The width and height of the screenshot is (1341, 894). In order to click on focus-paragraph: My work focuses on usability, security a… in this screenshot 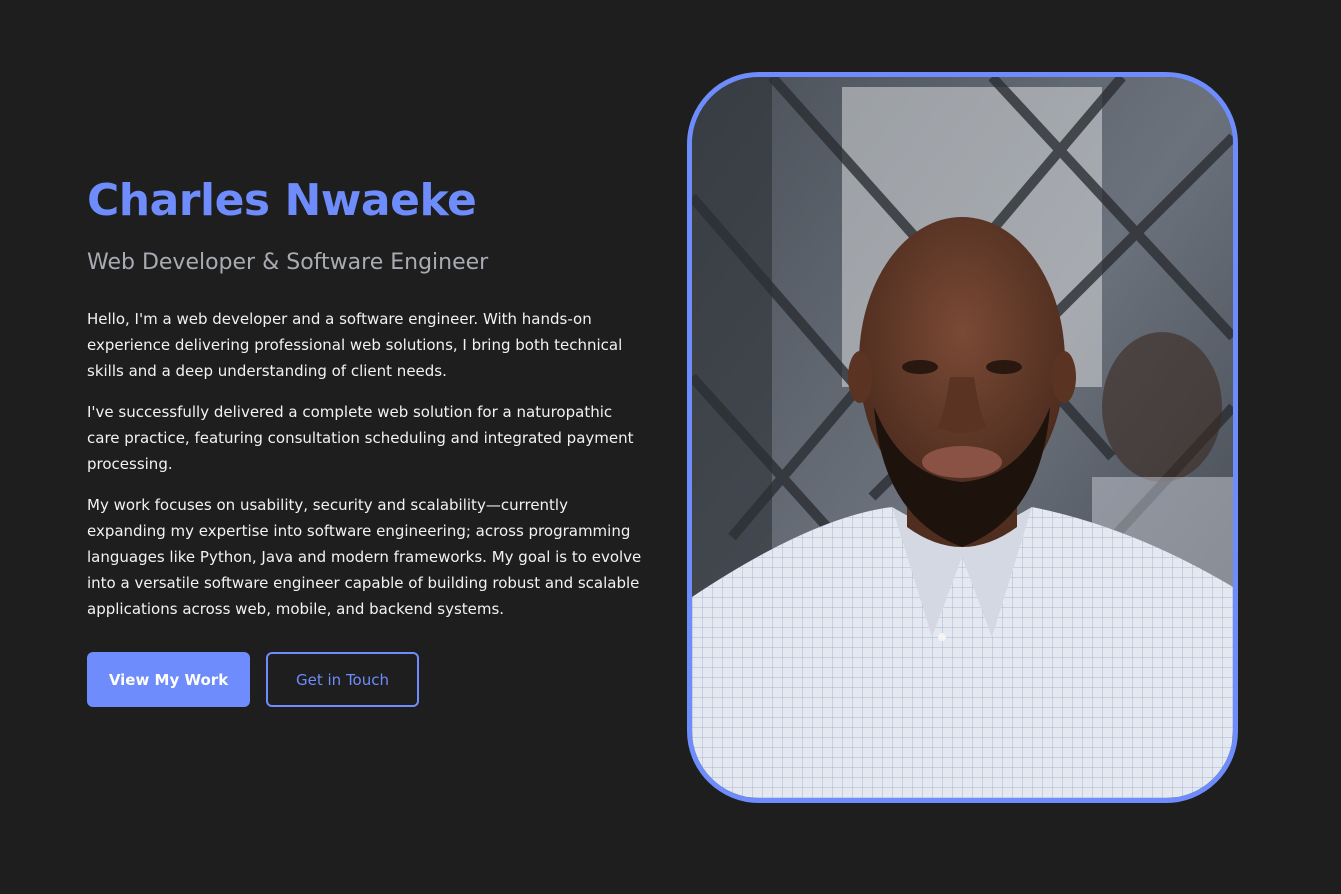, I will do `click(364, 557)`.